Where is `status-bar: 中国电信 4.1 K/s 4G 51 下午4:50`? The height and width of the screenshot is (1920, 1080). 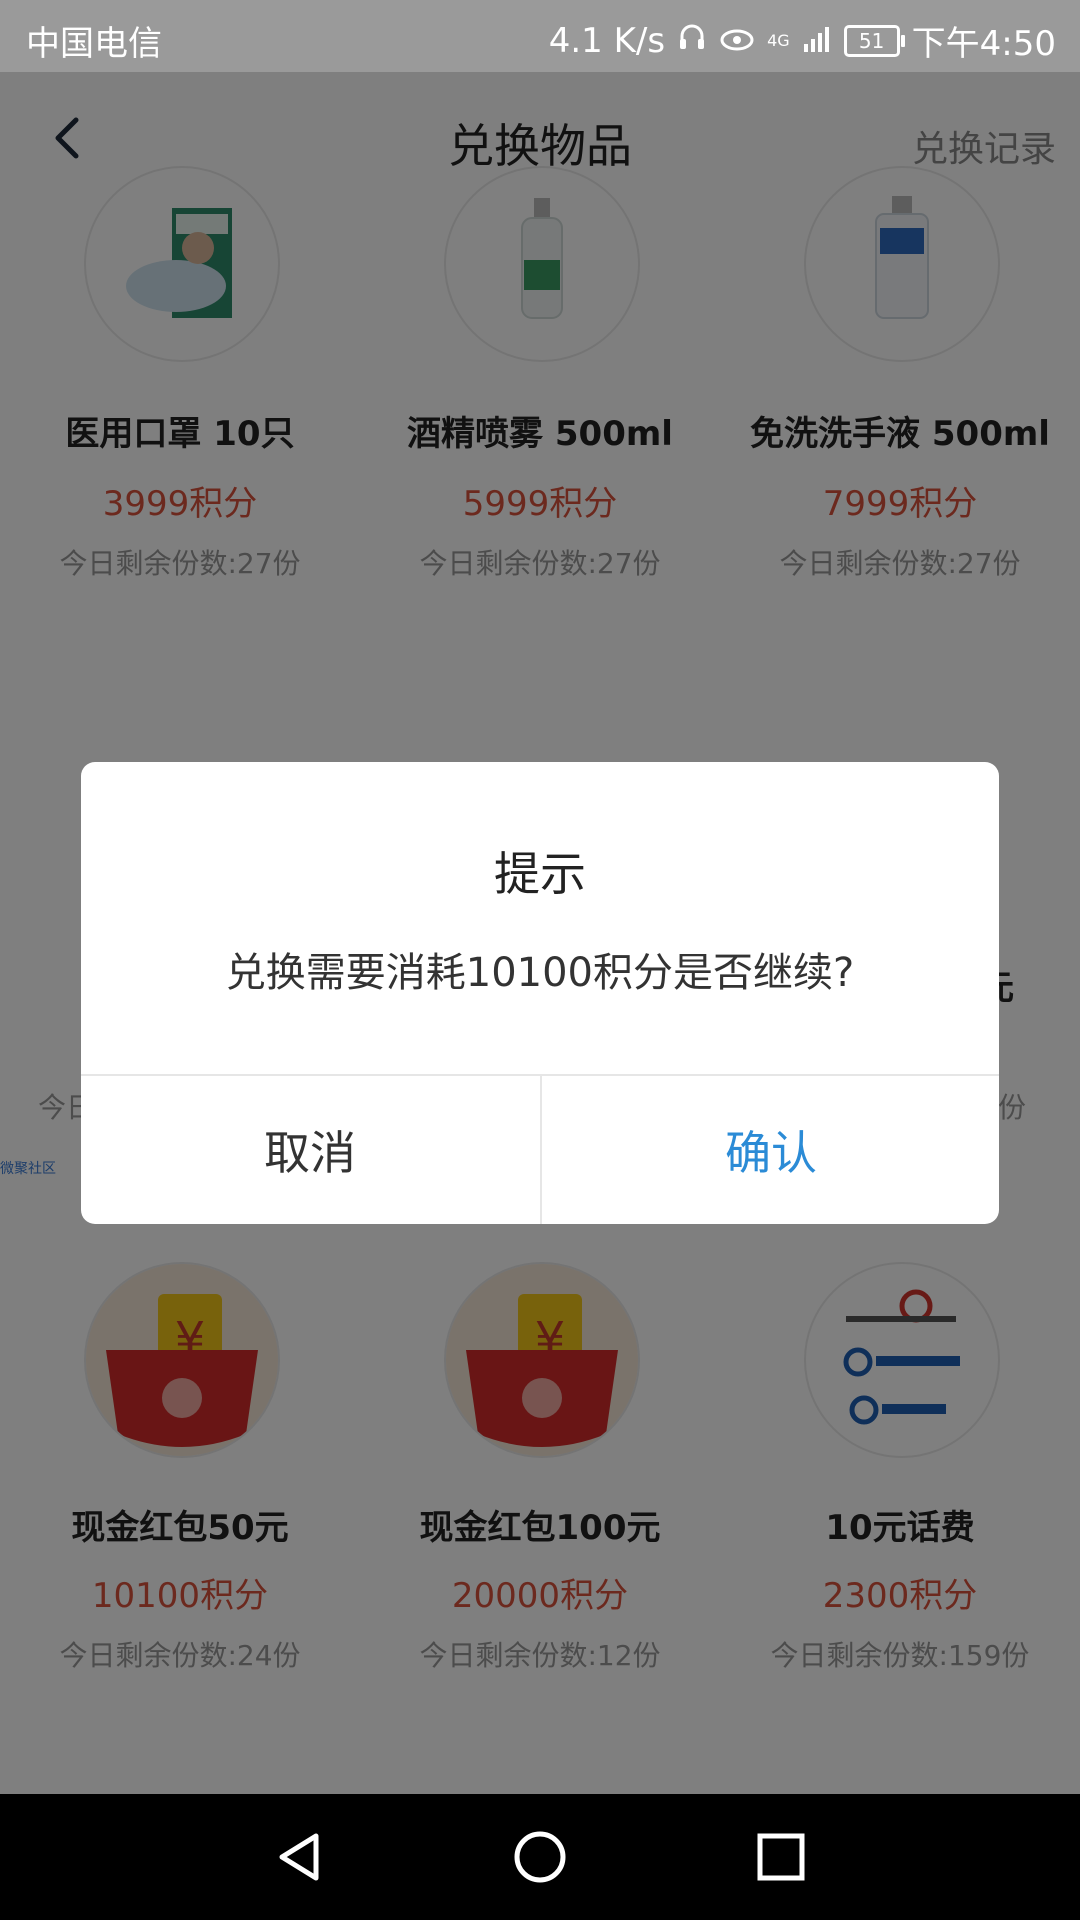 status-bar: 中国电信 4.1 K/s 4G 51 下午4:50 is located at coordinates (540, 36).